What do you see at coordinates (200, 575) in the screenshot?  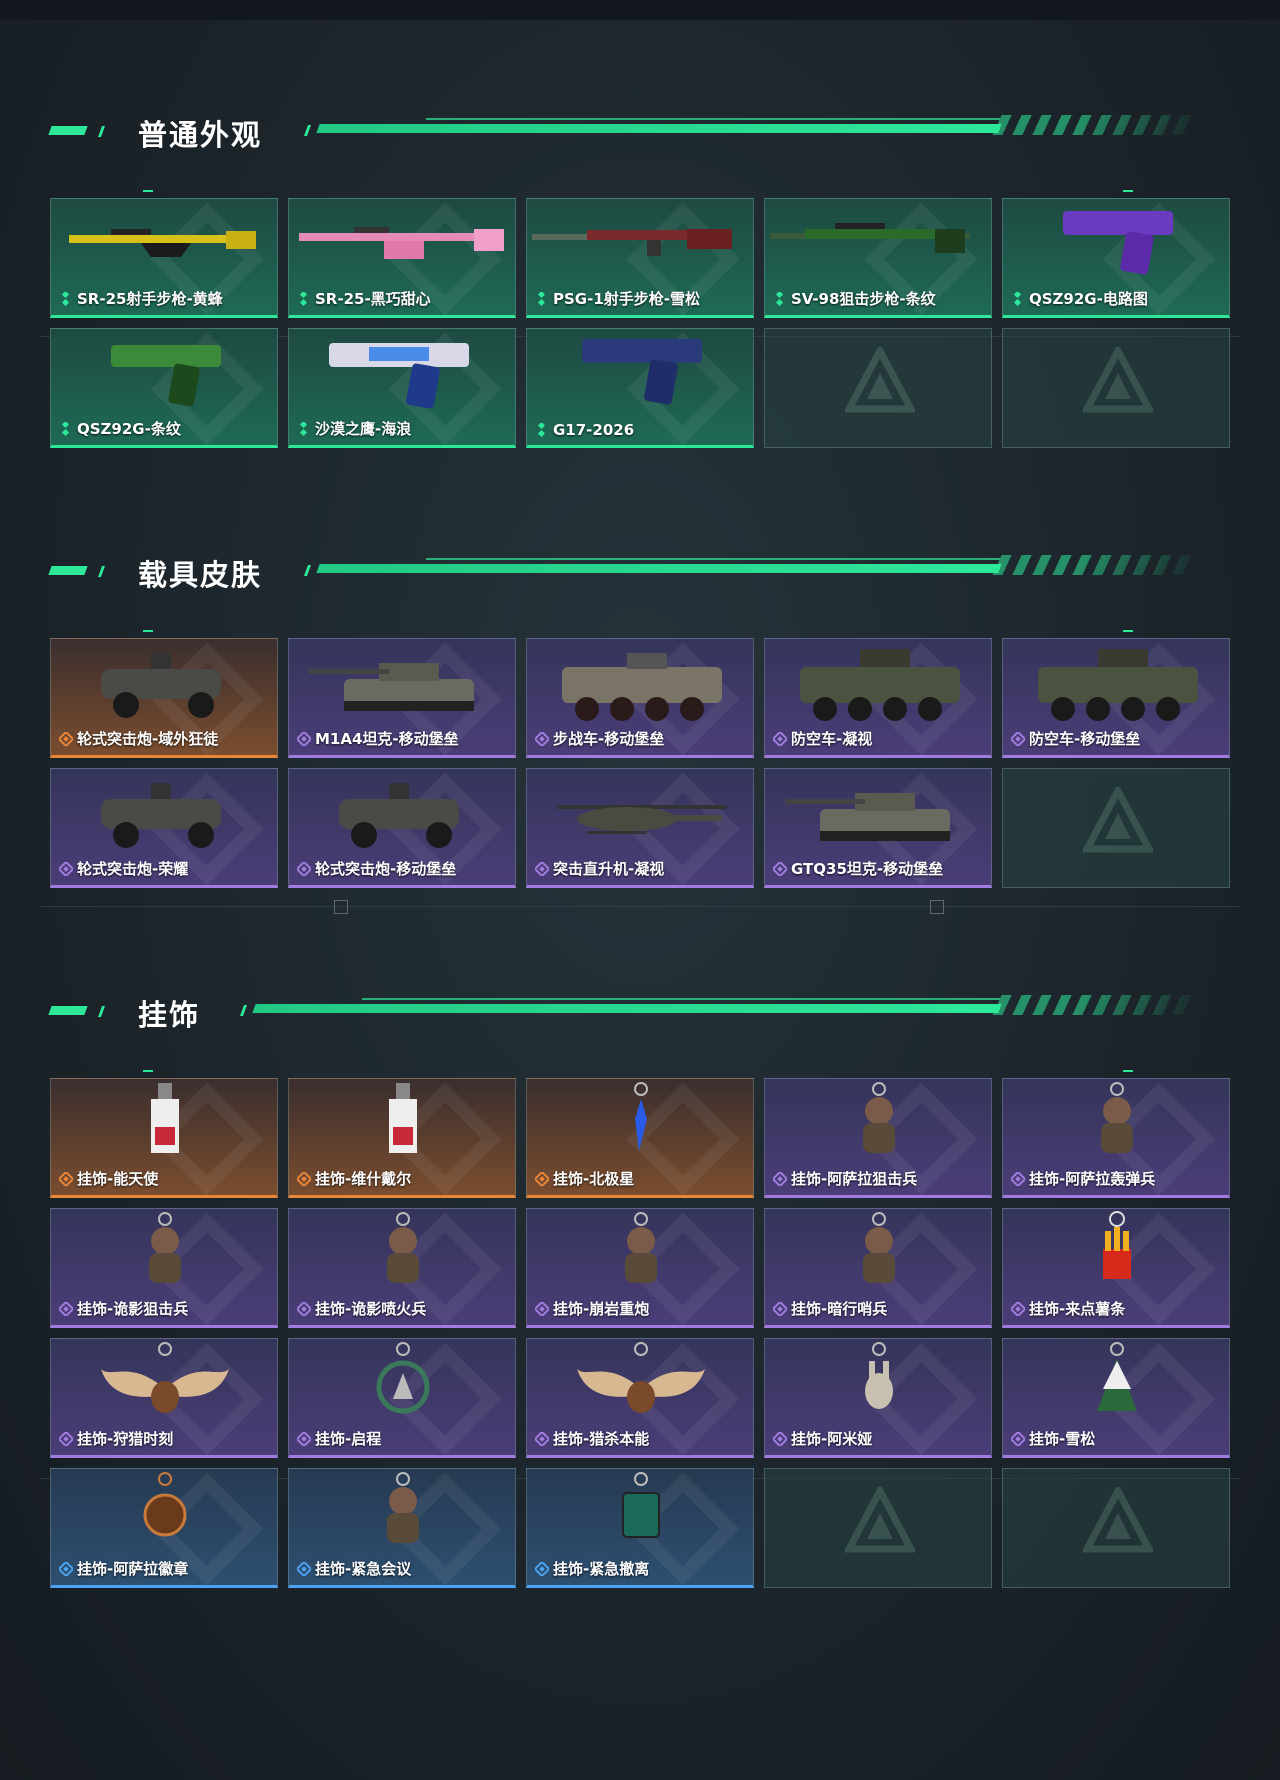 I see `section-title: 载具皮肤` at bounding box center [200, 575].